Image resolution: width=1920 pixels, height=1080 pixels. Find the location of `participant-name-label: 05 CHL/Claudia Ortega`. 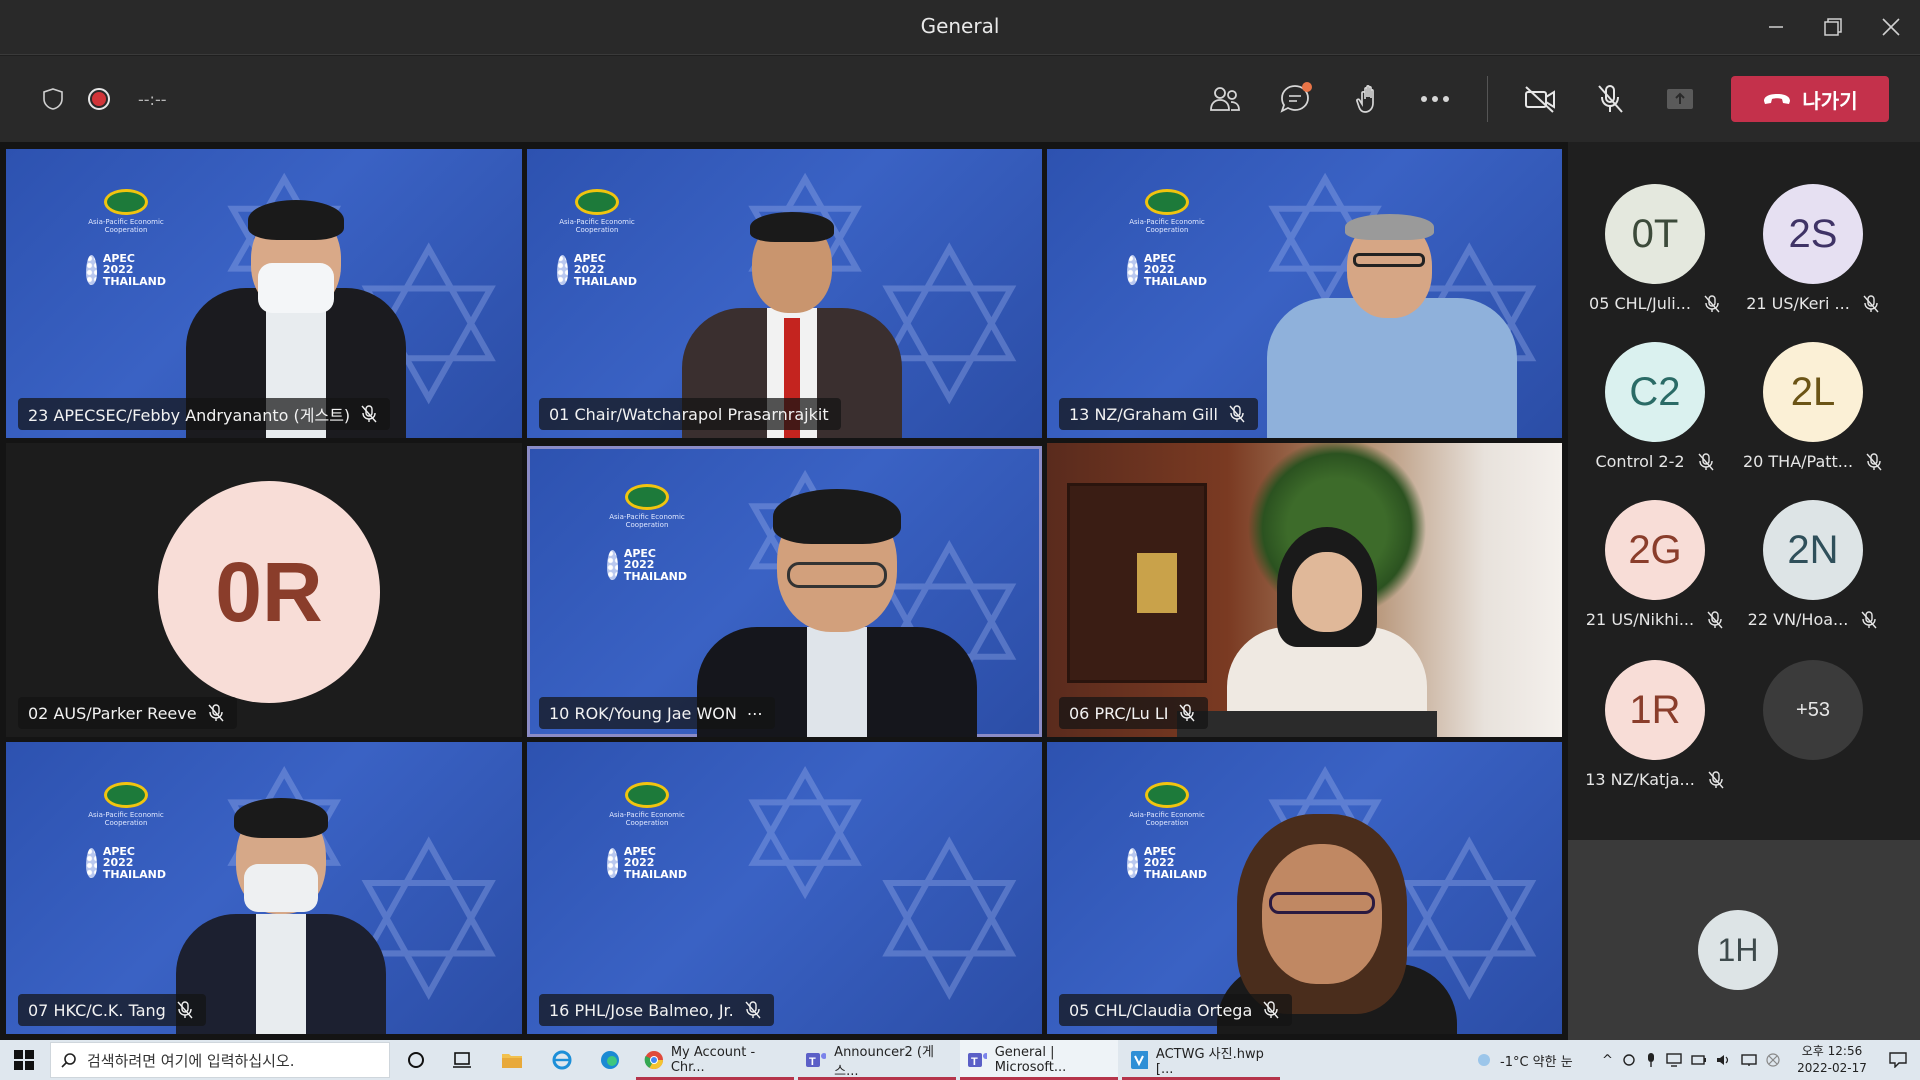

participant-name-label: 05 CHL/Claudia Ortega is located at coordinates (1176, 1010).